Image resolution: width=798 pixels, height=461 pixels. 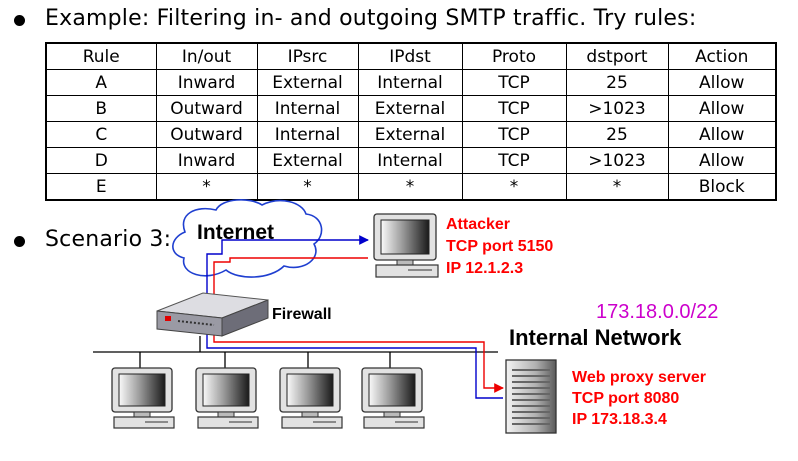 I want to click on proxy-port-label: TCP port 8080, so click(x=626, y=398).